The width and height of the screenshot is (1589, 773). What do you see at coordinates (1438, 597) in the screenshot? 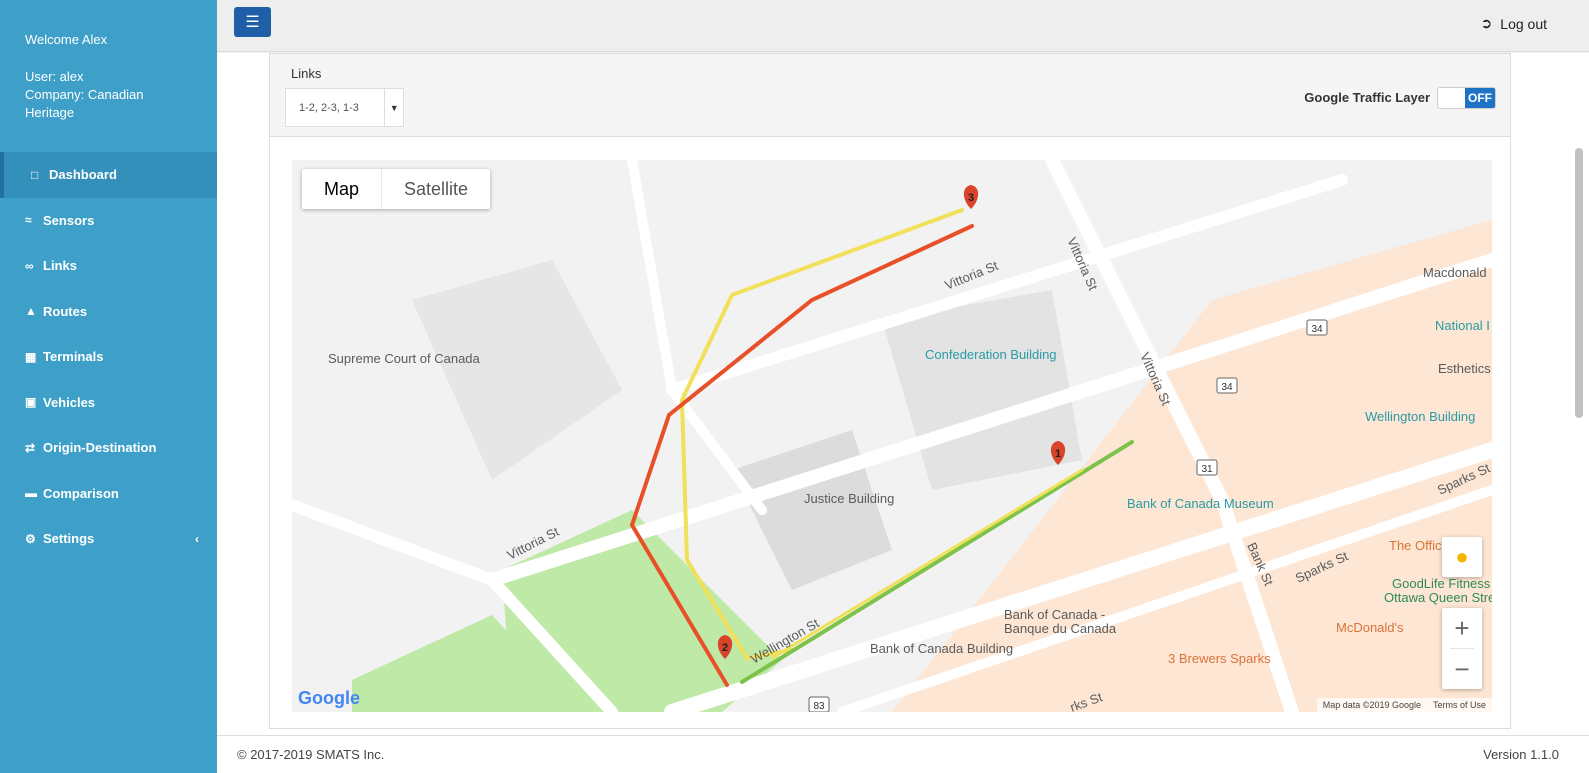
I see `poi-goodlife-2: Ottawa Queen Stree` at bounding box center [1438, 597].